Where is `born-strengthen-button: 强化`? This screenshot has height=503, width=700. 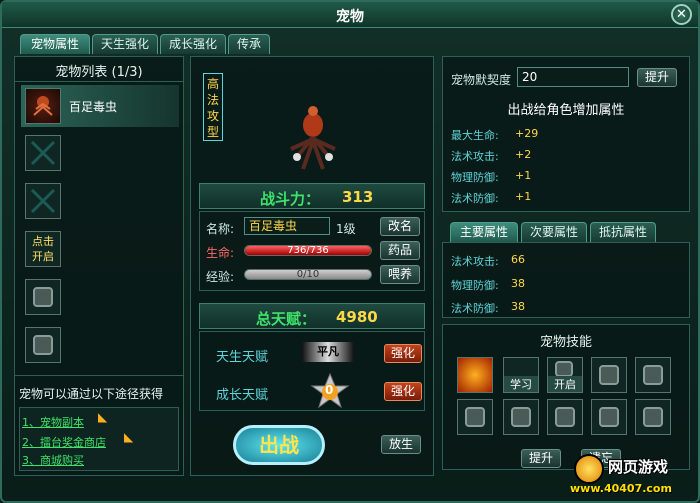
born-strengthen-button: 强化 is located at coordinates (403, 353).